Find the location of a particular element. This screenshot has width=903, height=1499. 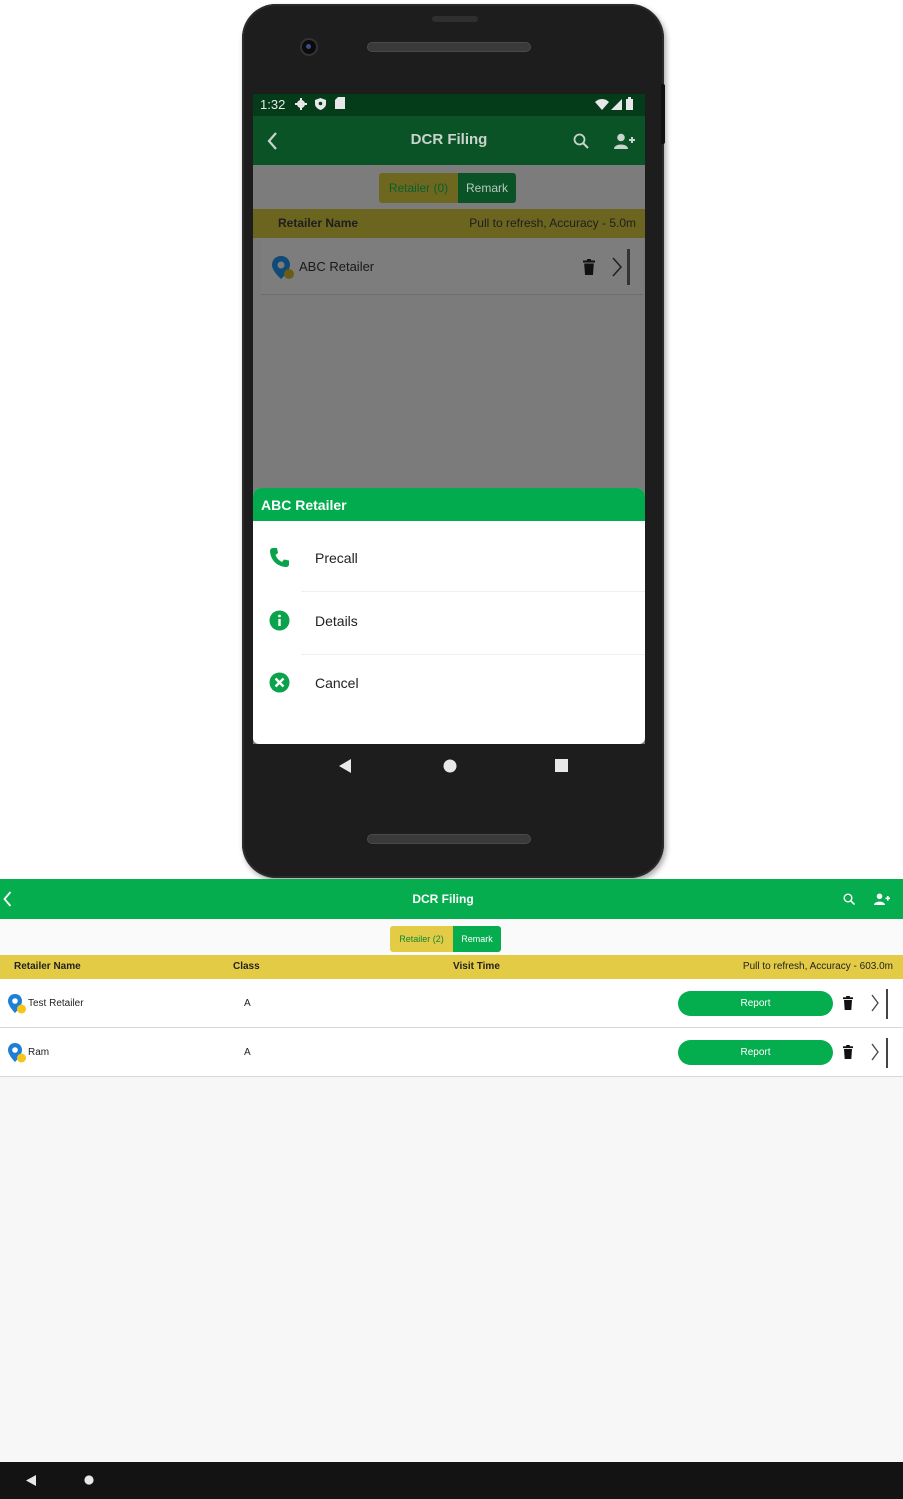

tab-bar: Retailer (0) Remark is located at coordinates (449, 187).